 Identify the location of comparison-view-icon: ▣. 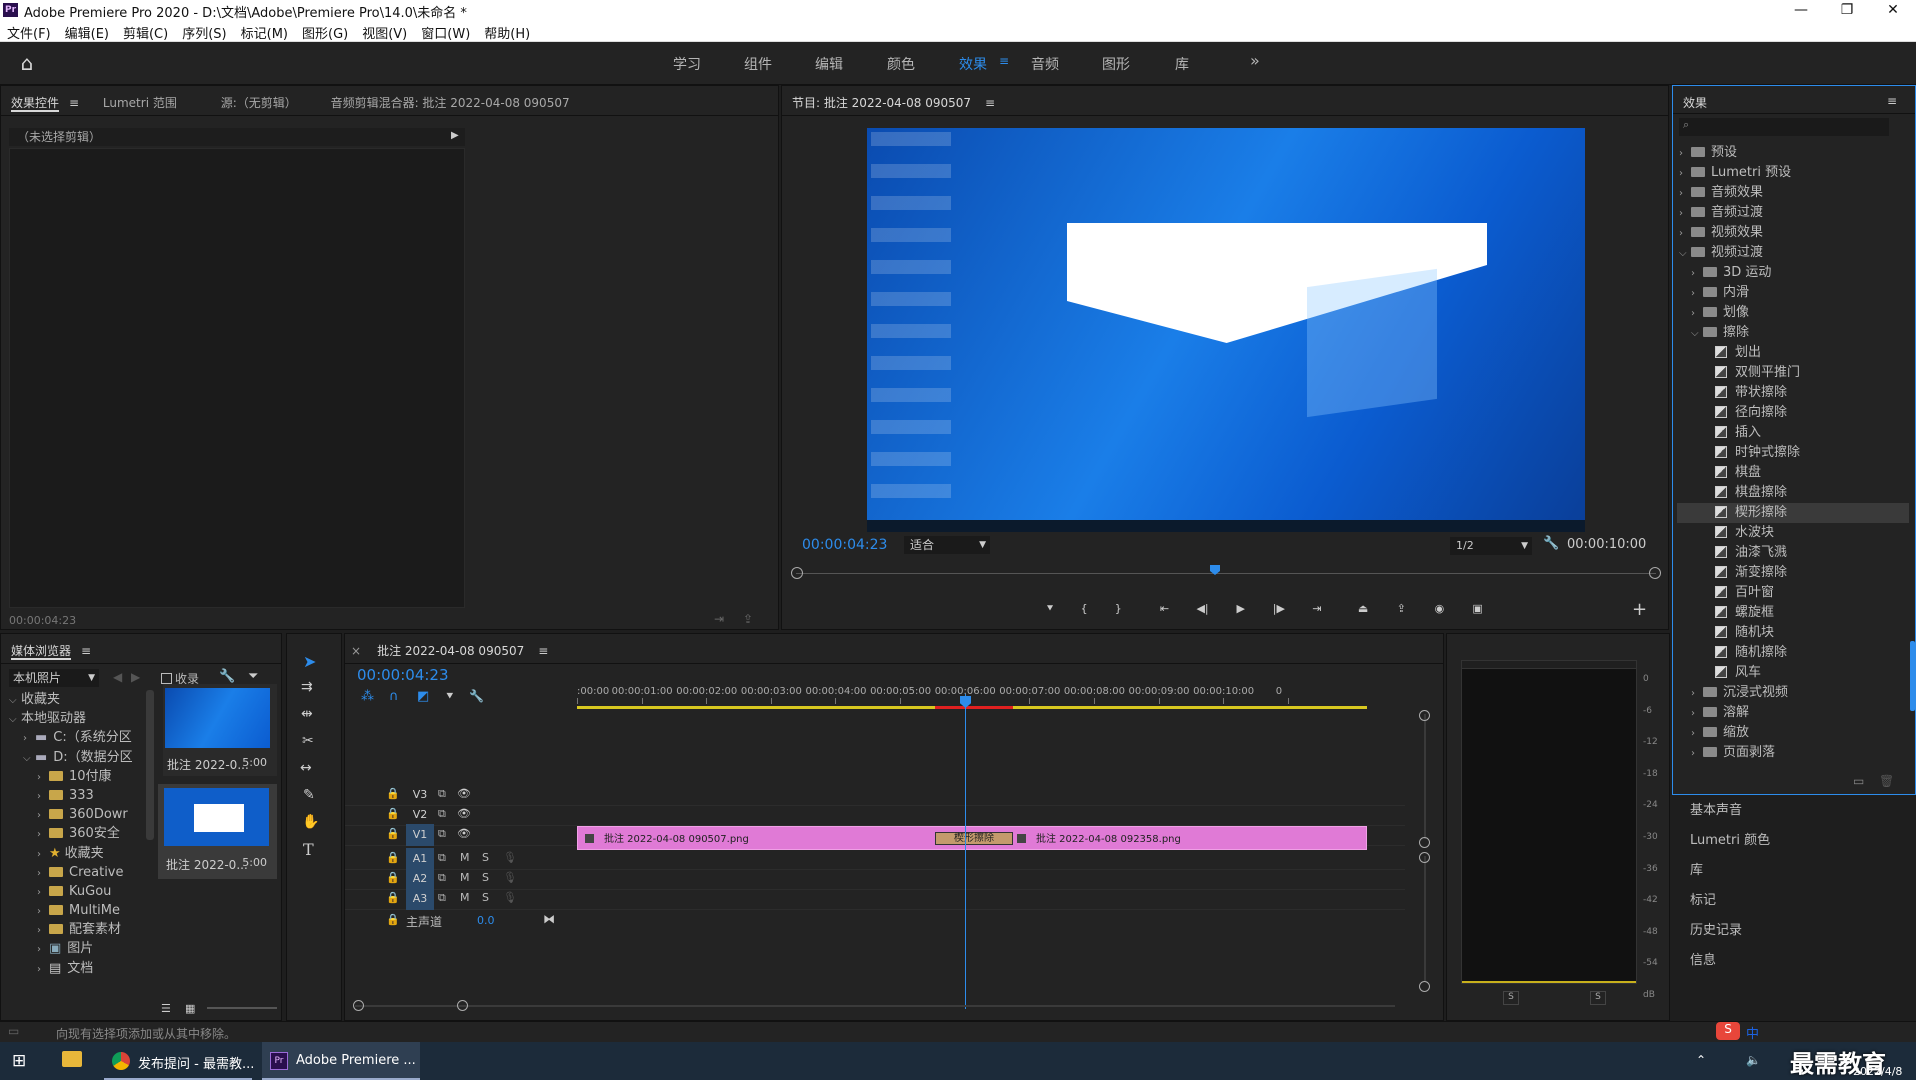
(1478, 609).